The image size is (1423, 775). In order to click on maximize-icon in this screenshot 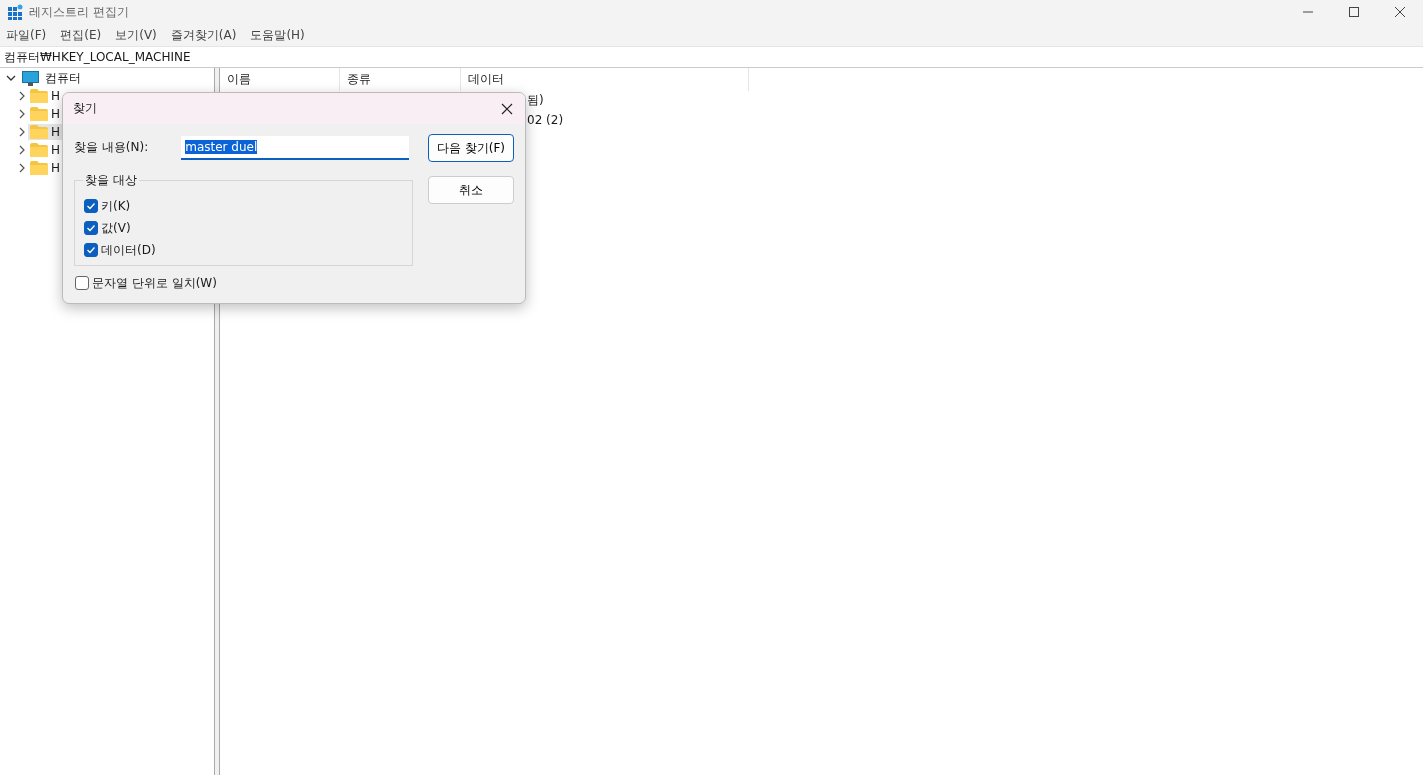, I will do `click(1354, 12)`.